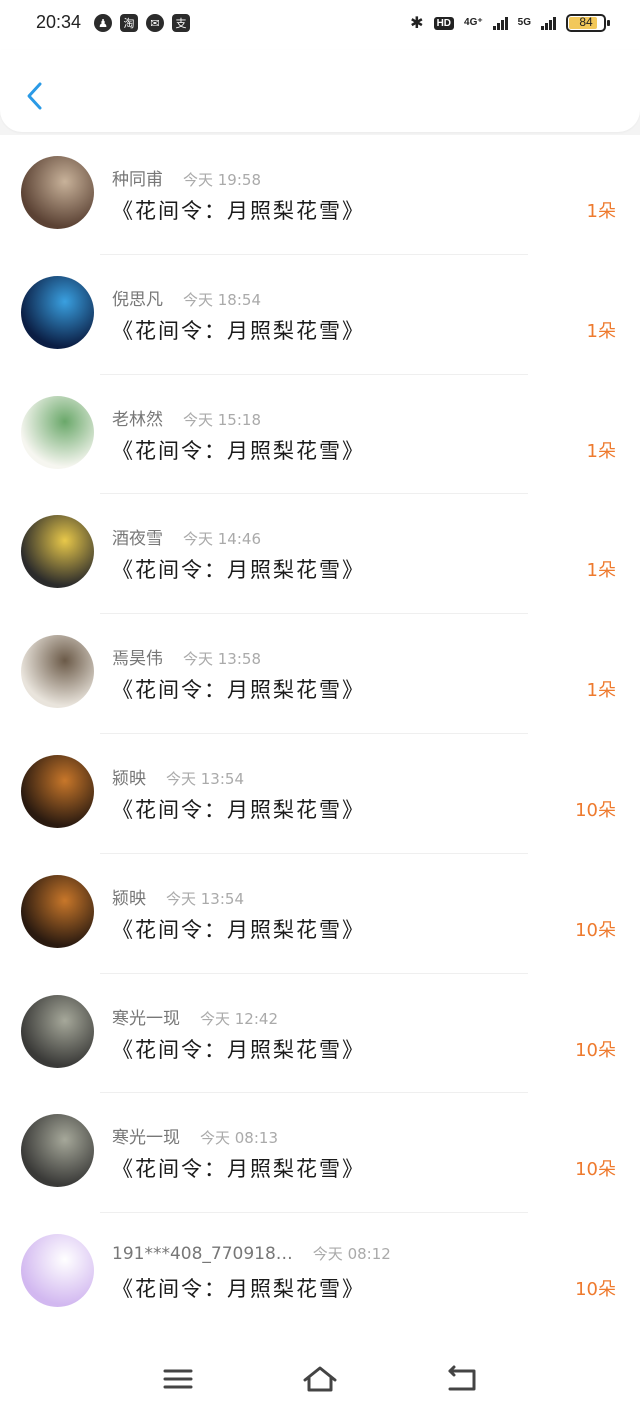  I want to click on timestamp: 今天 15:18, so click(222, 419).